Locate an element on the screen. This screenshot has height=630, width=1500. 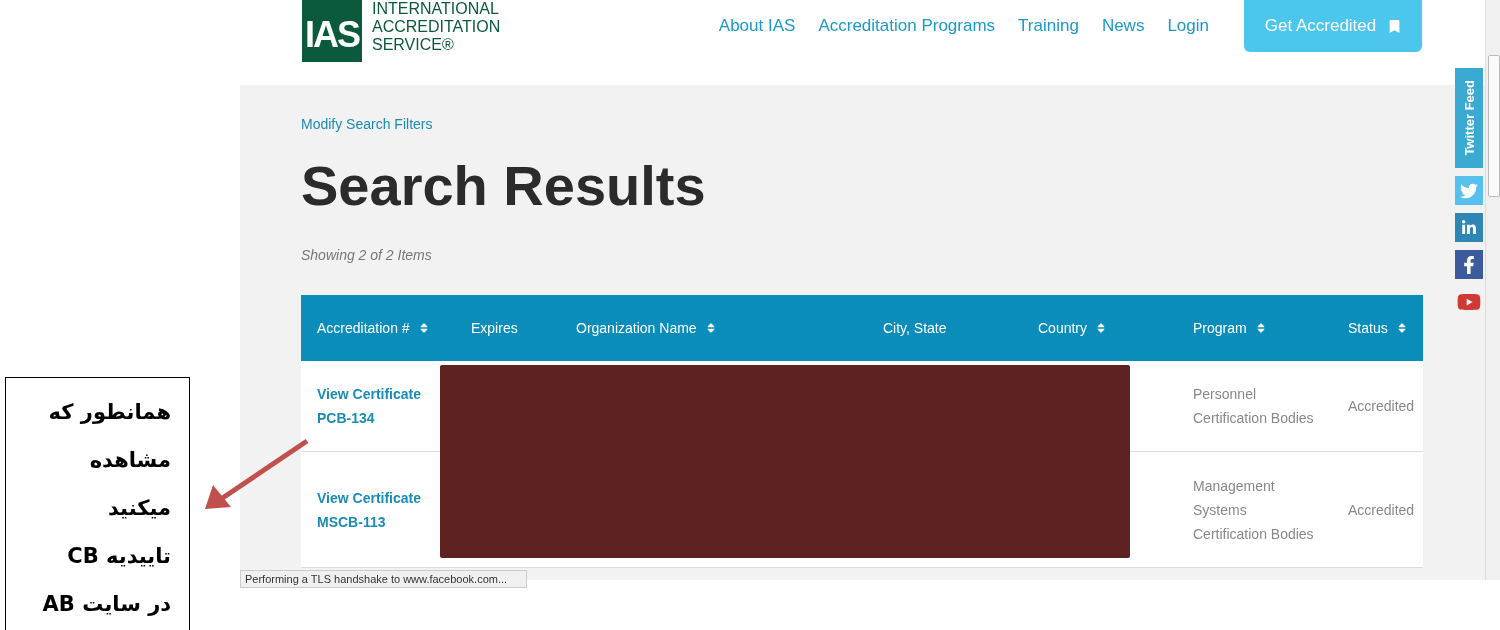
facebook-icon is located at coordinates (1469, 264).